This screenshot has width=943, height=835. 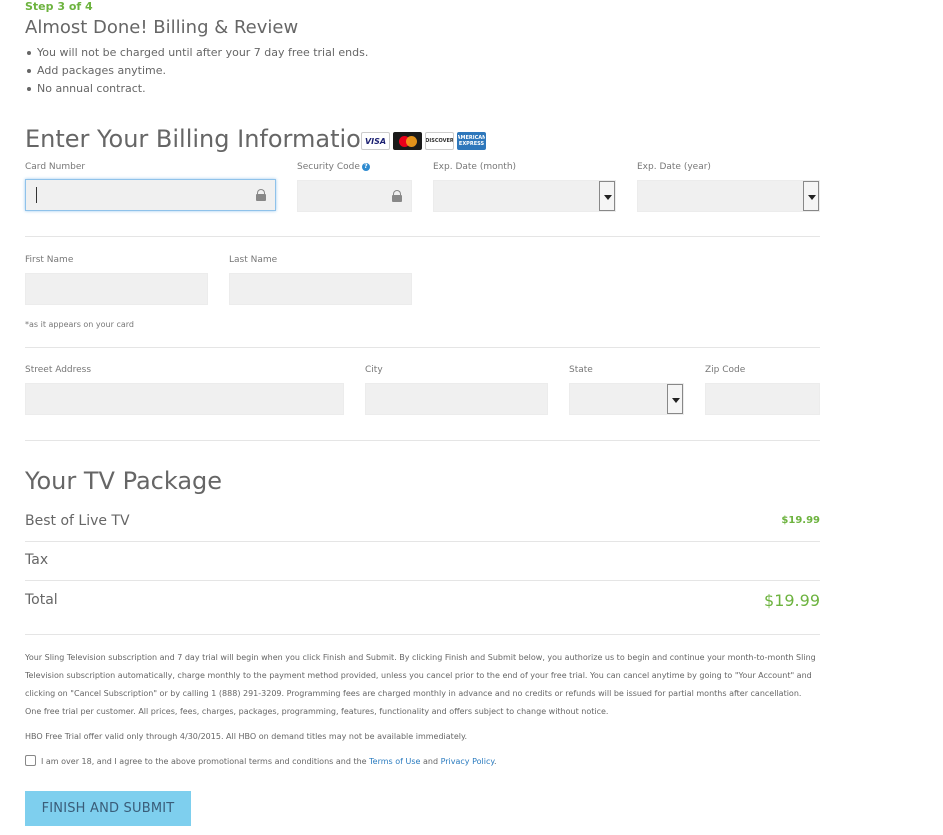 What do you see at coordinates (800, 520) in the screenshot?
I see `package-item-price: $19.99` at bounding box center [800, 520].